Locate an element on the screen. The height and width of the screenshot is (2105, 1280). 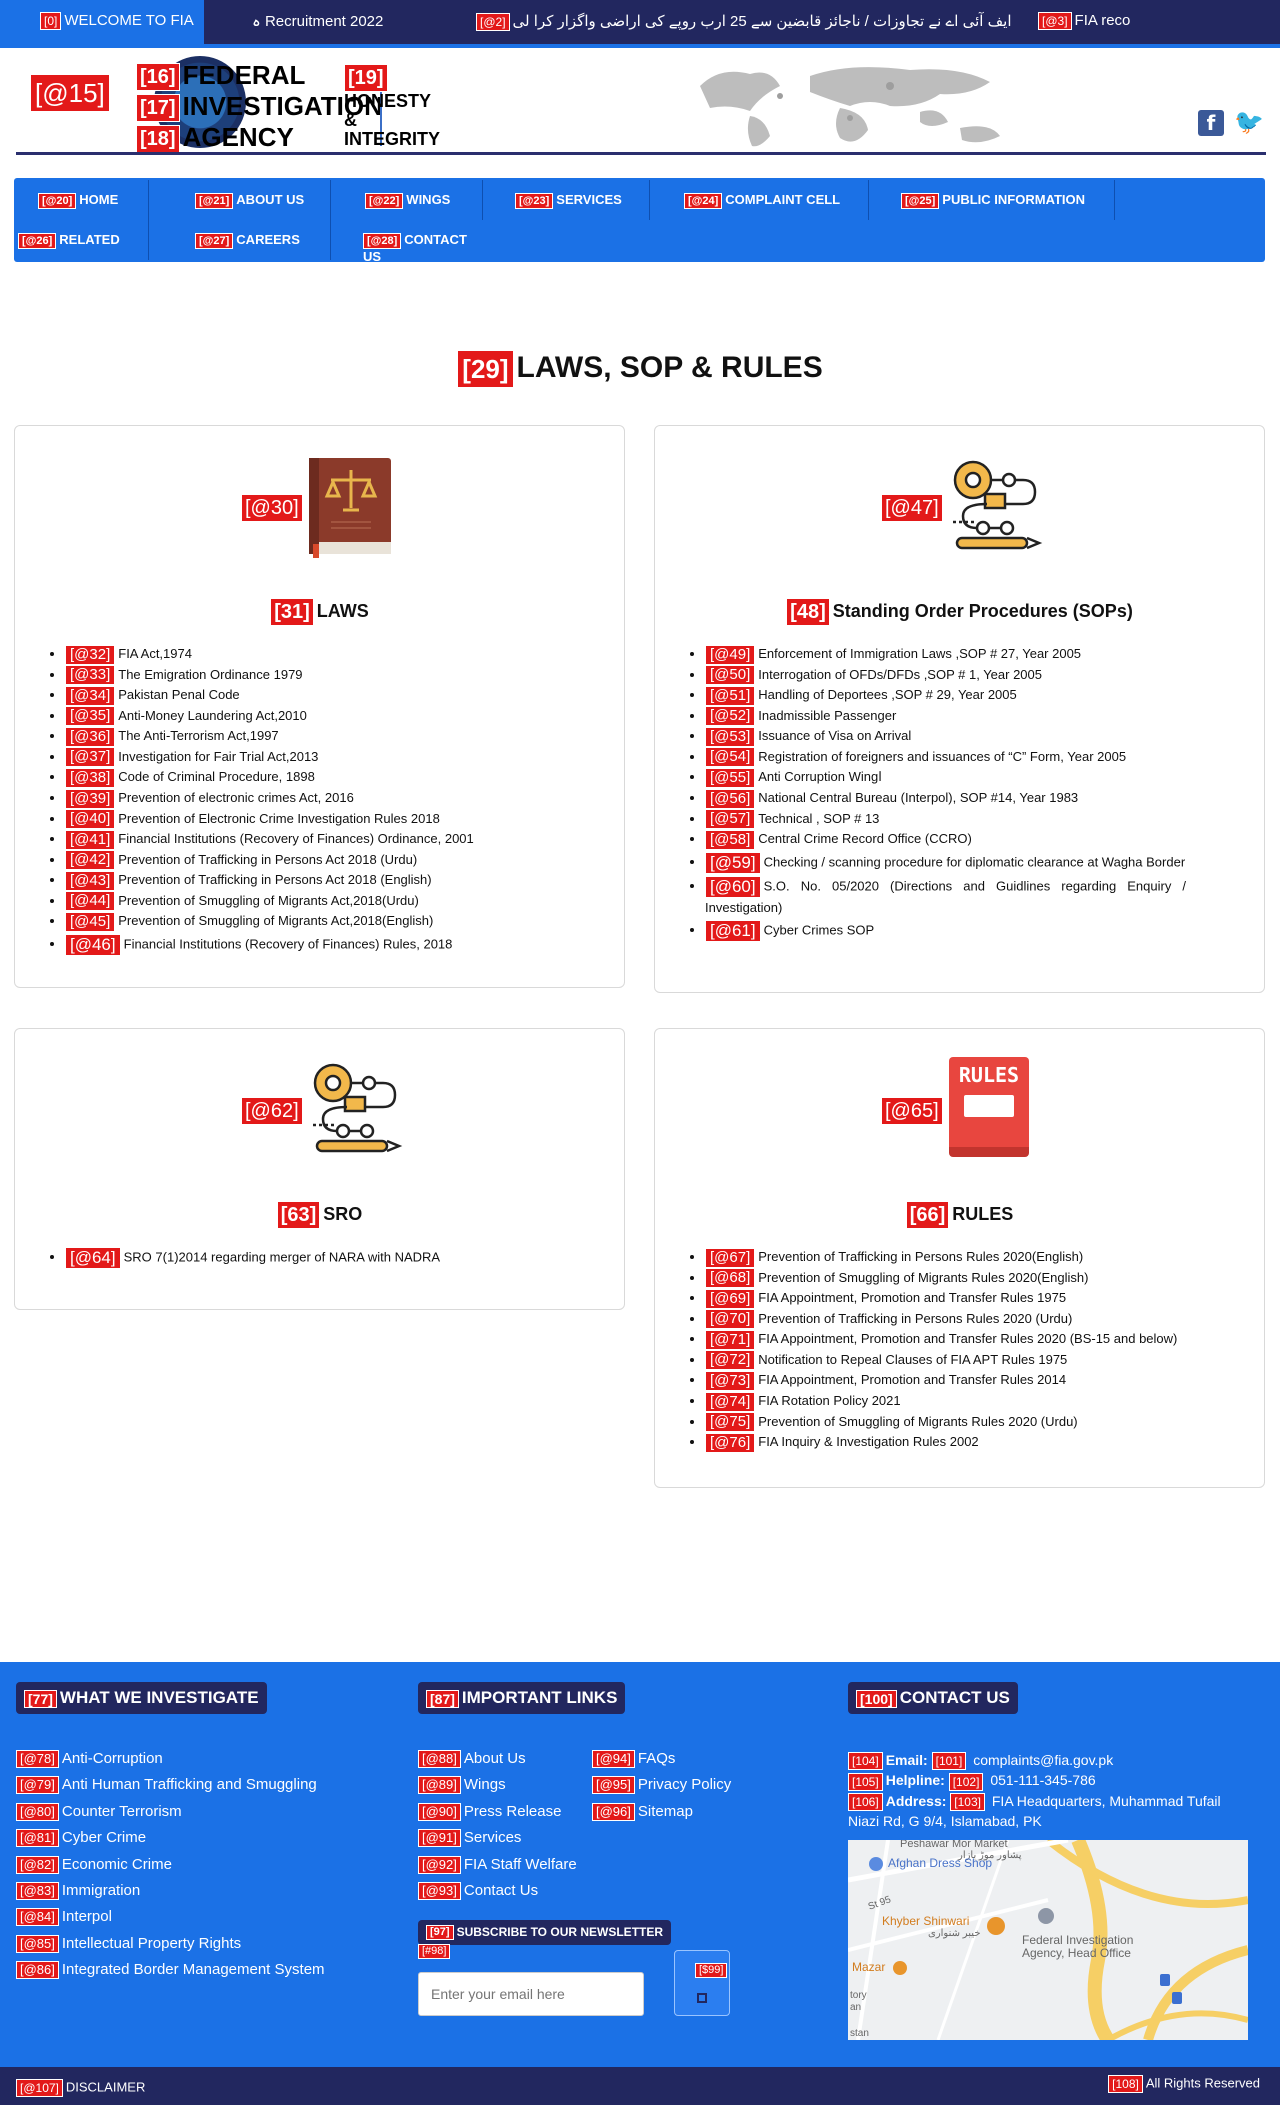
ticker-text: FIA reco is located at coordinates (1102, 20).